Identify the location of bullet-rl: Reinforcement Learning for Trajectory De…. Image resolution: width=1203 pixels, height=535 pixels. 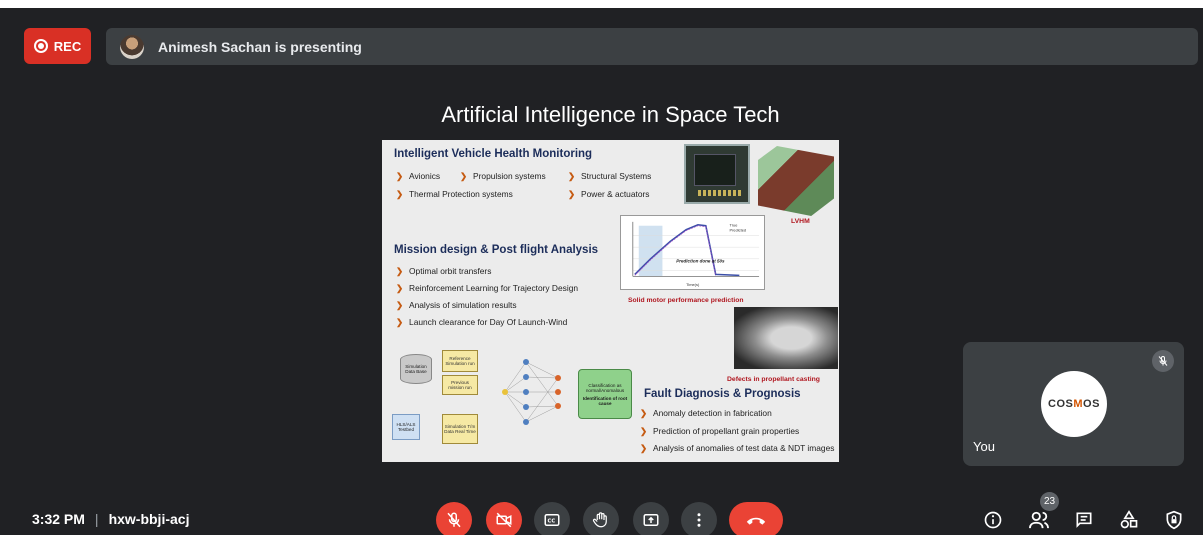
(487, 288).